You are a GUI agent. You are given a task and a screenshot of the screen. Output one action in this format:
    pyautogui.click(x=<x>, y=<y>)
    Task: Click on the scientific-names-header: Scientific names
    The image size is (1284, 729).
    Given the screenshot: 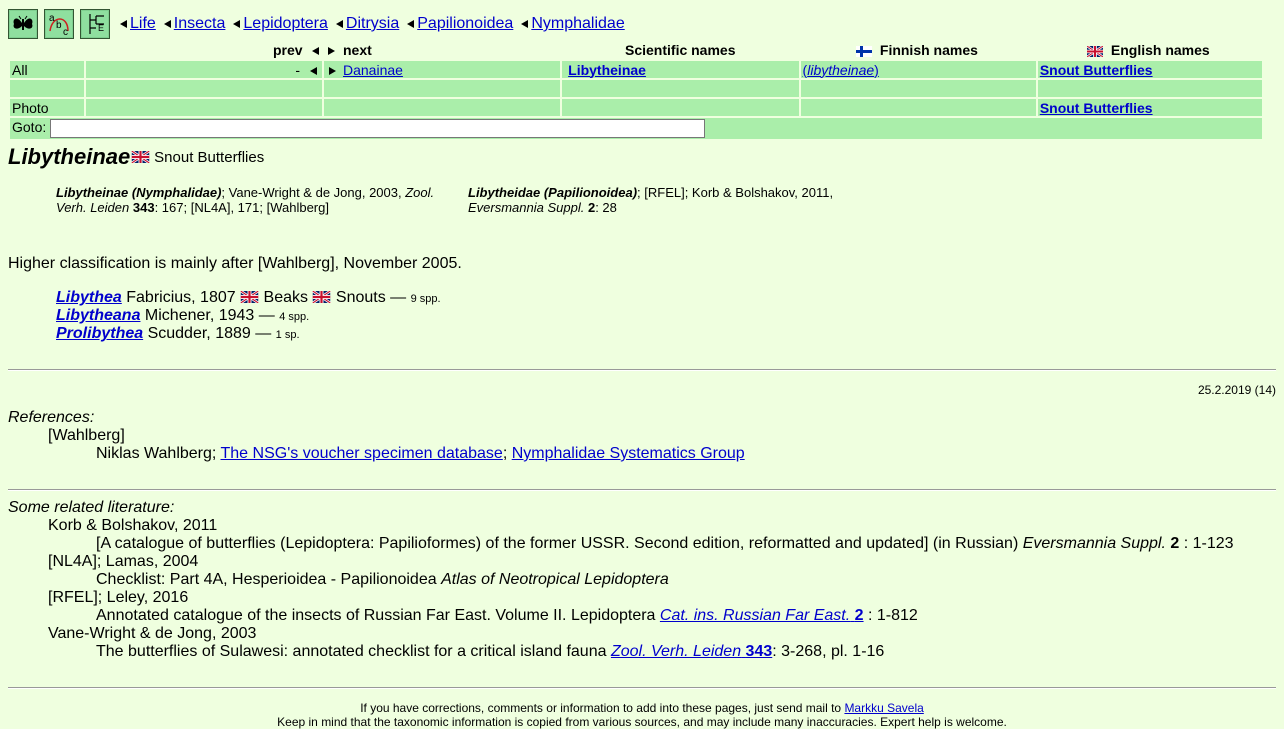 What is the action you would take?
    pyautogui.click(x=680, y=50)
    